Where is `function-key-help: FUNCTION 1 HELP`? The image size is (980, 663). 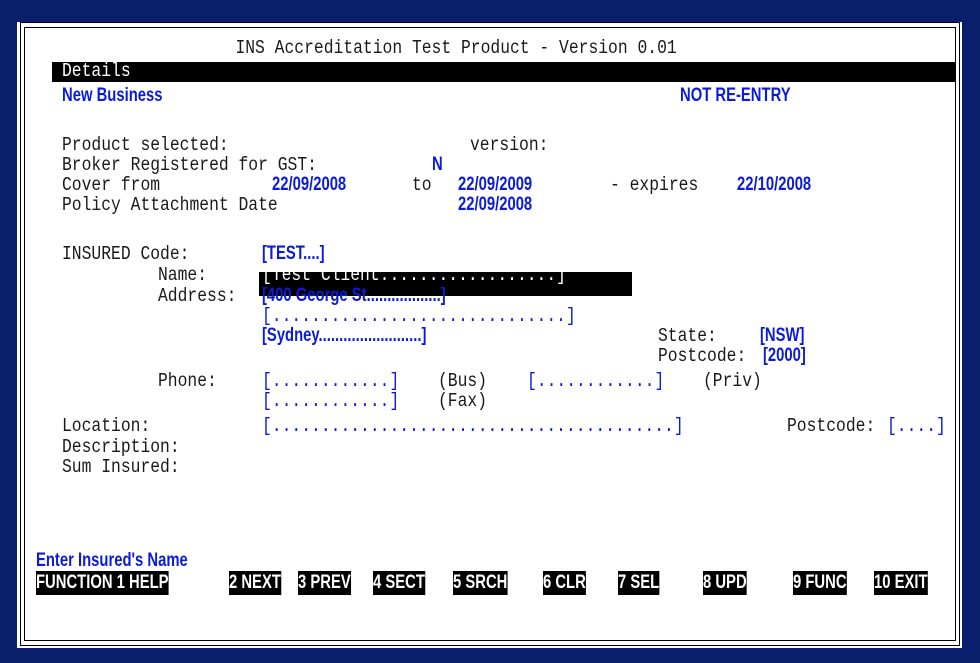 function-key-help: FUNCTION 1 HELP is located at coordinates (102, 583).